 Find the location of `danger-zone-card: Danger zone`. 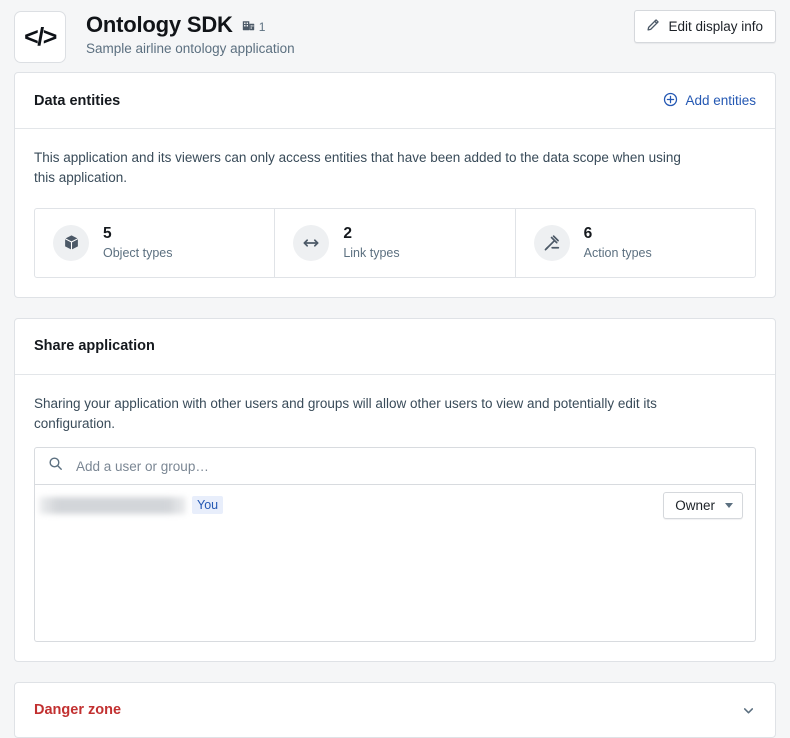

danger-zone-card: Danger zone is located at coordinates (395, 710).